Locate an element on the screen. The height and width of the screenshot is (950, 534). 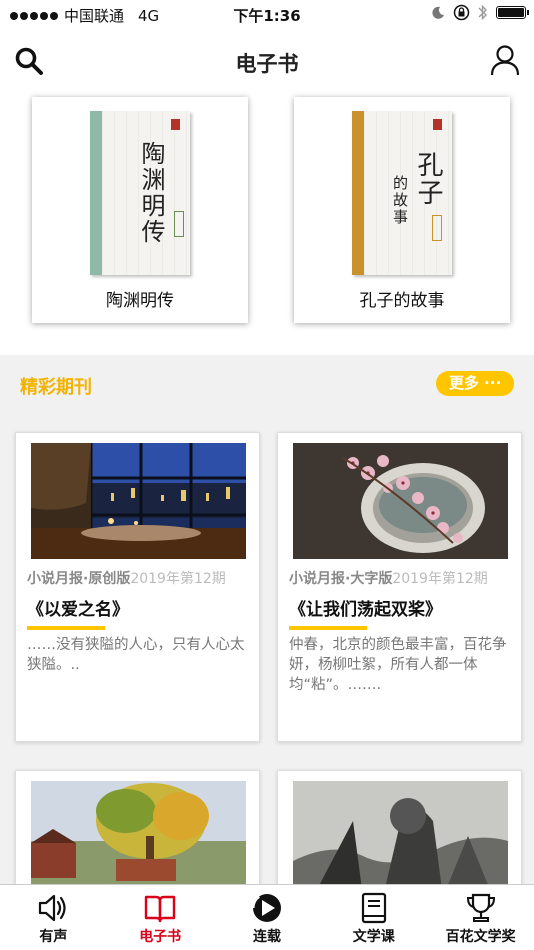
open-book-icon is located at coordinates (160, 909).